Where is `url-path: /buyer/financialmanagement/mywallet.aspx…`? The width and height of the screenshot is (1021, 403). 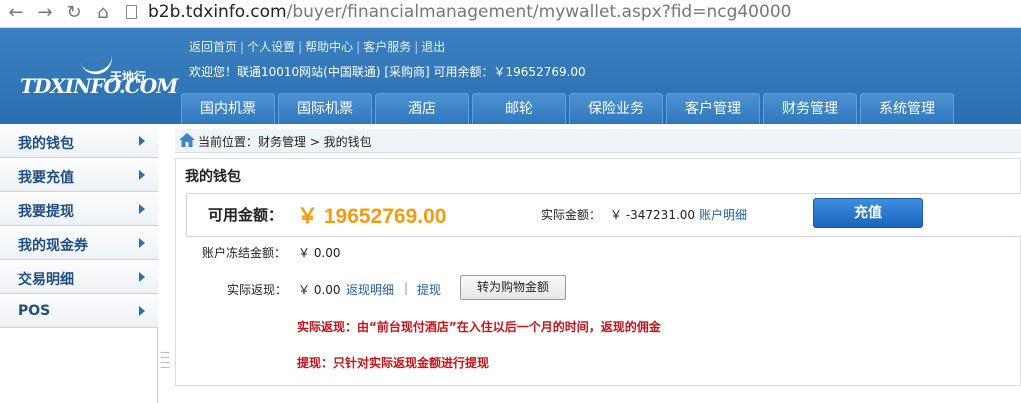
url-path: /buyer/financialmanagement/mywallet.aspx… is located at coordinates (539, 12).